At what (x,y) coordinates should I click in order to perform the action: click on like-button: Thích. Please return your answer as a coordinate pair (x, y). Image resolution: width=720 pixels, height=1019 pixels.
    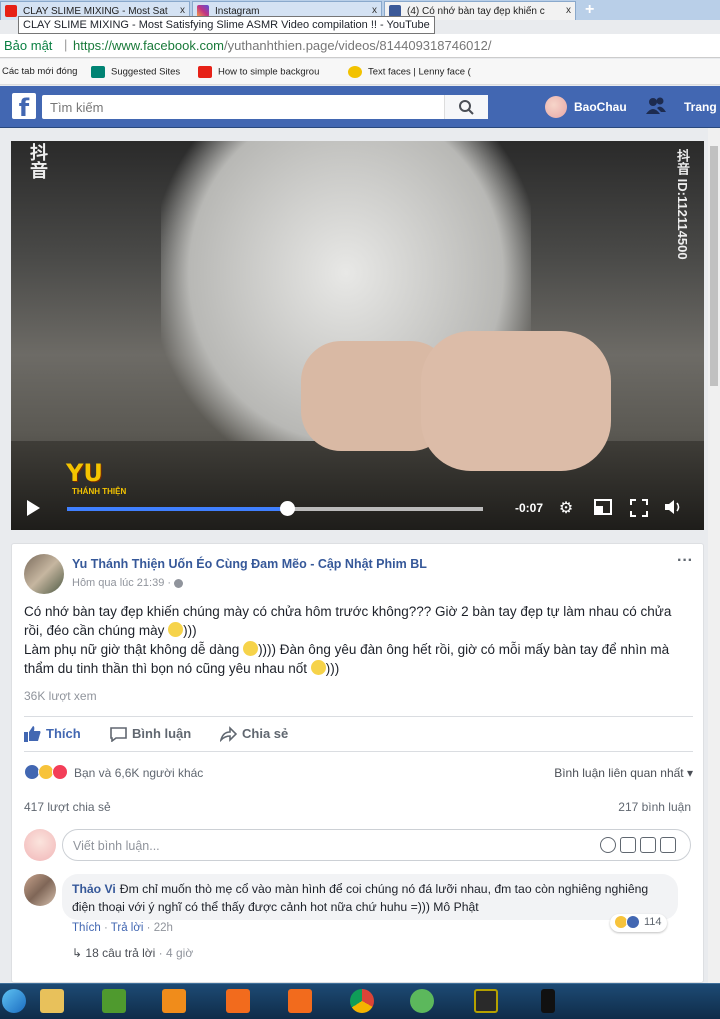
    Looking at the image, I should click on (52, 734).